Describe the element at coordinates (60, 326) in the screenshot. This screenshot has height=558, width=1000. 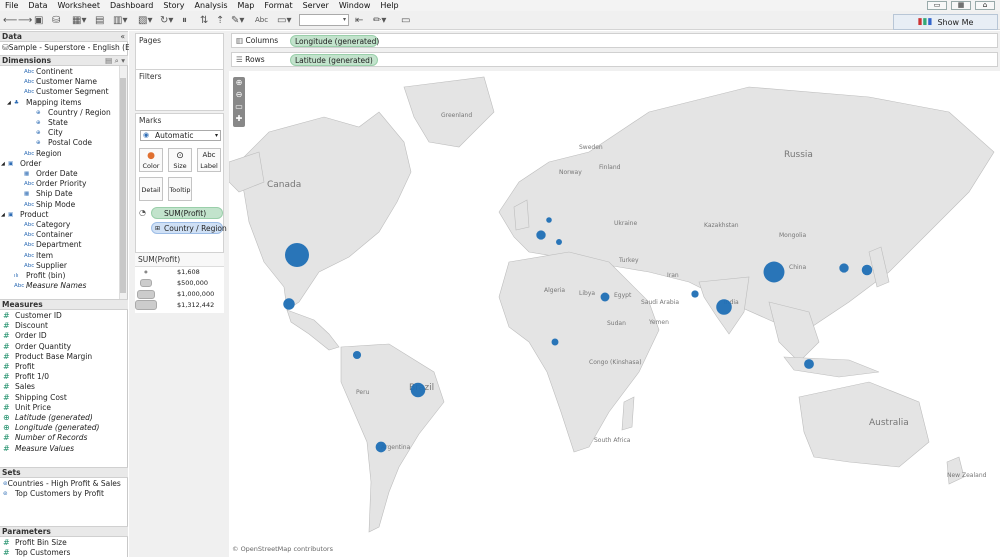
I see `field-item: # Discount` at that location.